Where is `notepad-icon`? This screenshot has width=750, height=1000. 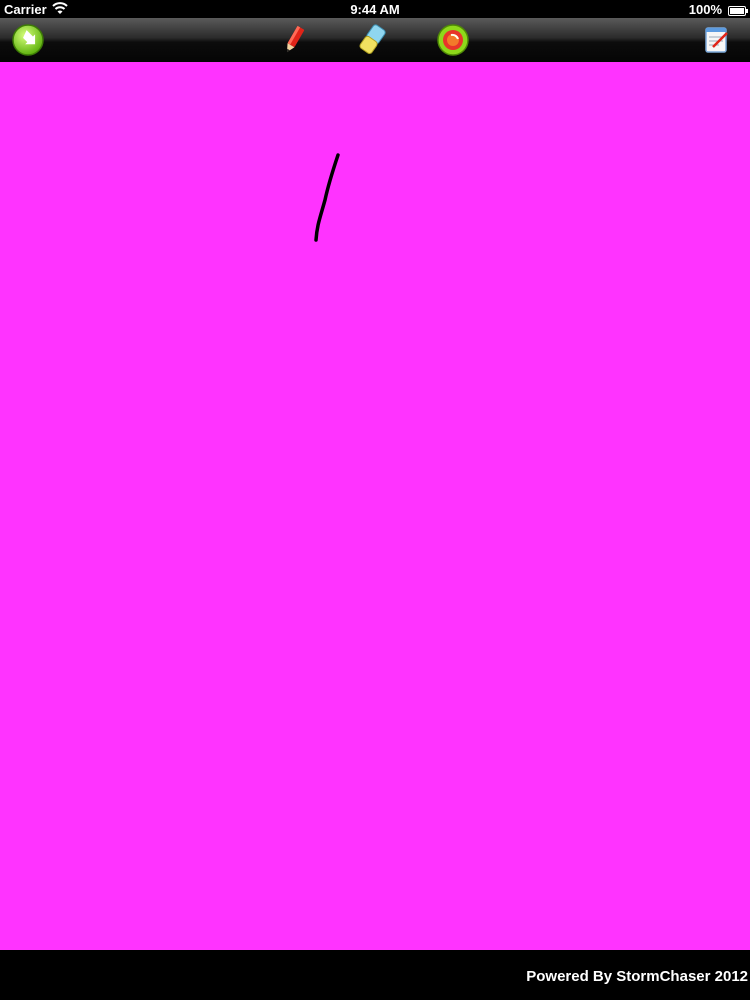
notepad-icon is located at coordinates (716, 40).